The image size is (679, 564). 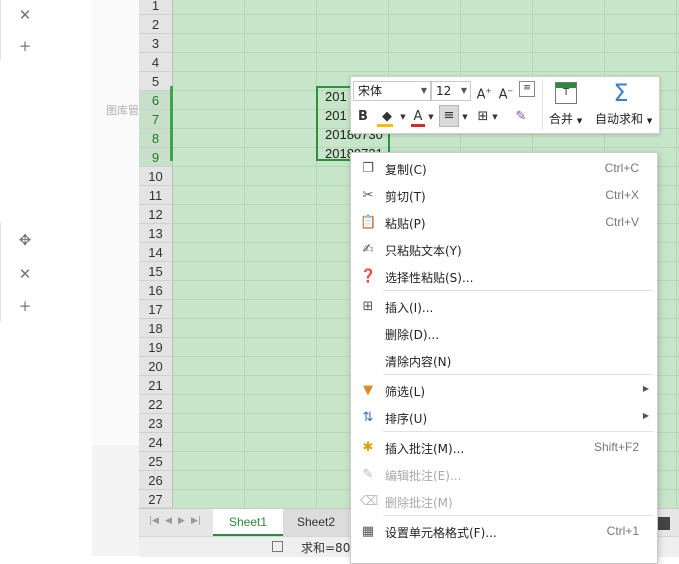 I want to click on tab-sheet2: Sheet2, so click(x=316, y=522).